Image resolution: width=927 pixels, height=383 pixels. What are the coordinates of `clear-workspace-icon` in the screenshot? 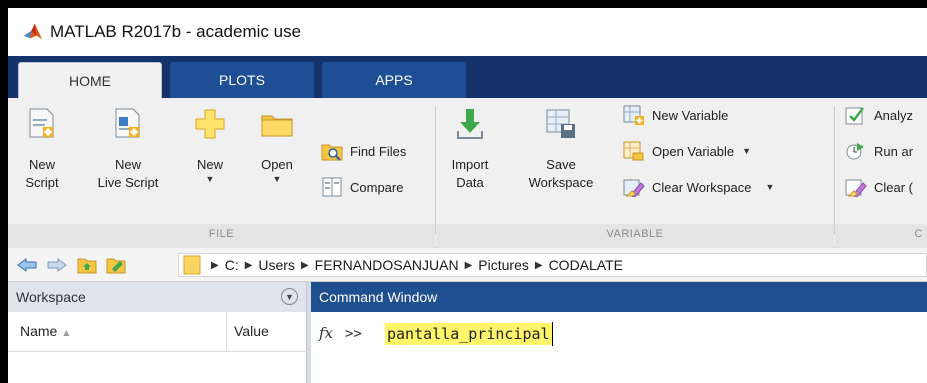 It's located at (634, 187).